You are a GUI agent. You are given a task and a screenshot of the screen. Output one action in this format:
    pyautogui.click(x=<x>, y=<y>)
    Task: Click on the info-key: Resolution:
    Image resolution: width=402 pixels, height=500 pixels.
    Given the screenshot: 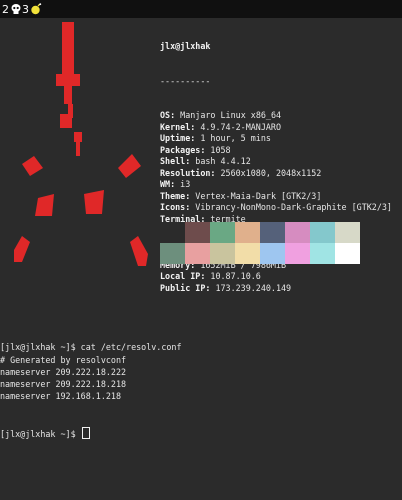 What is the action you would take?
    pyautogui.click(x=188, y=172)
    